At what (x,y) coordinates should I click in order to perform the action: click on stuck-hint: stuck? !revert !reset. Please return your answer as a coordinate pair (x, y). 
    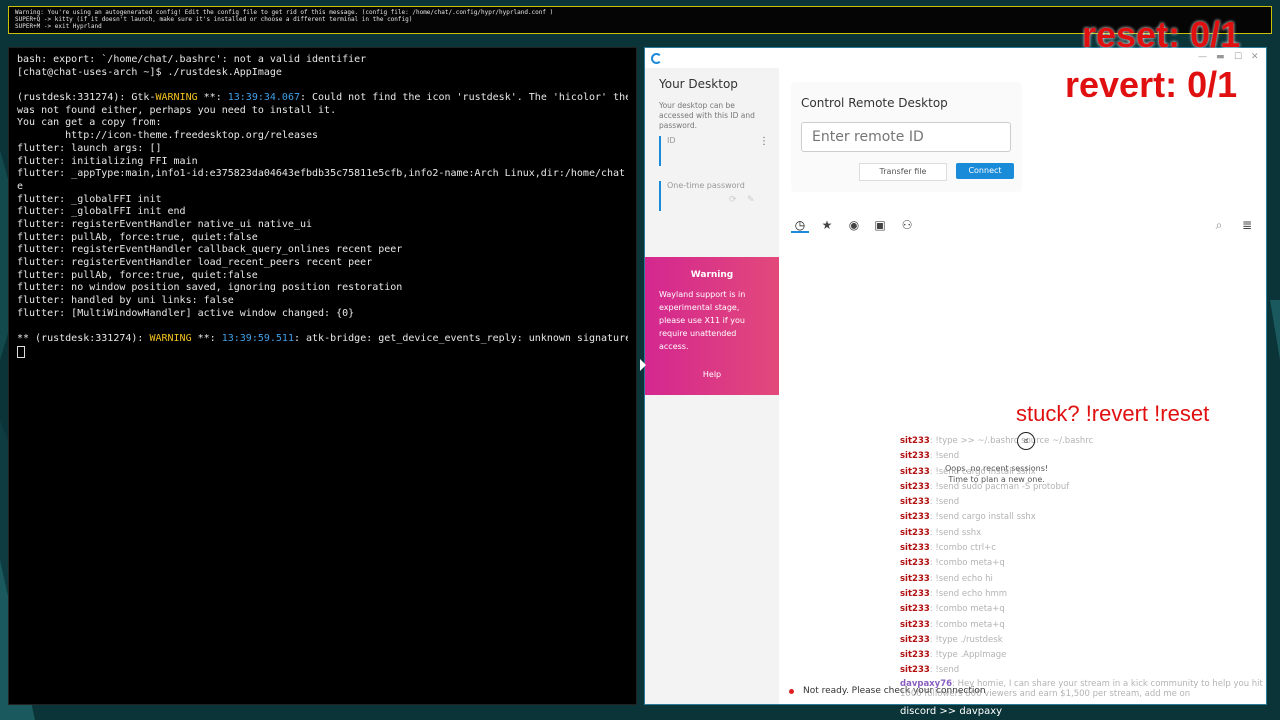
    Looking at the image, I should click on (1113, 413).